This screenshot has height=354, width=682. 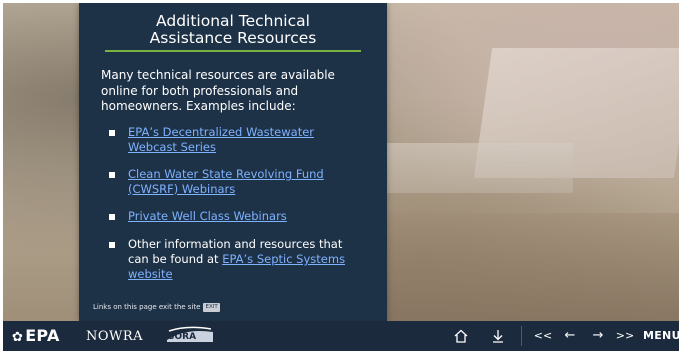 I want to click on menu-button: MENU, so click(x=662, y=336).